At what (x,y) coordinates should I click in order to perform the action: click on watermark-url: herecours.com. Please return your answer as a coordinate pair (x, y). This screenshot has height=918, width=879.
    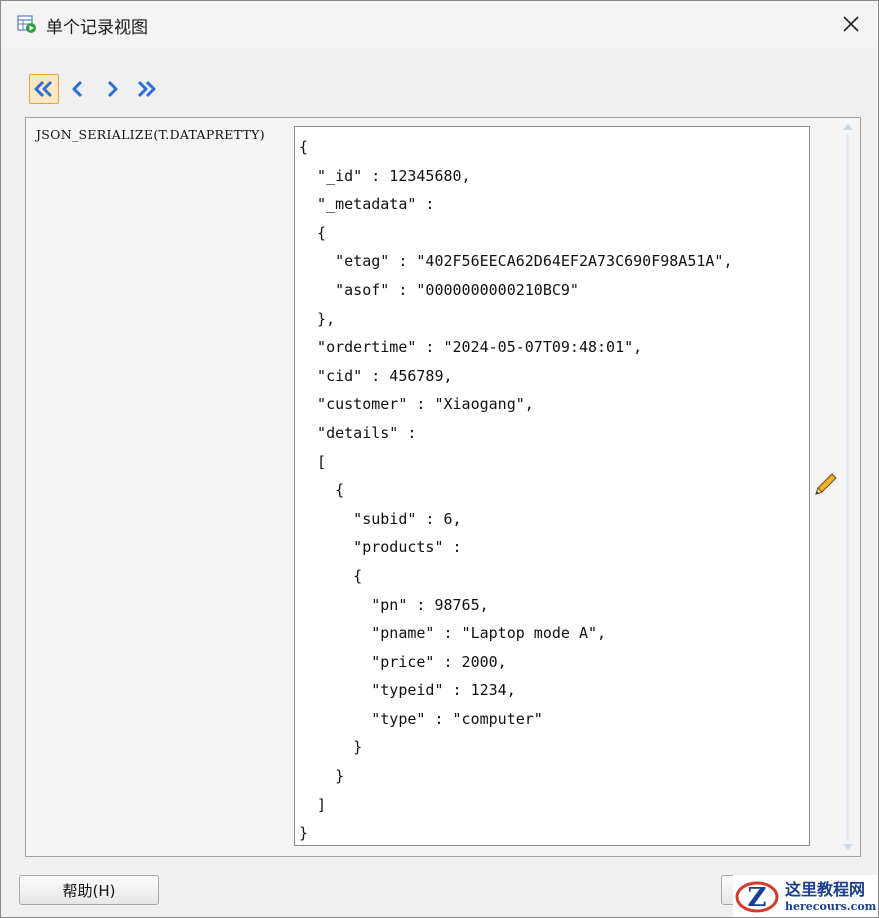
    Looking at the image, I should click on (831, 906).